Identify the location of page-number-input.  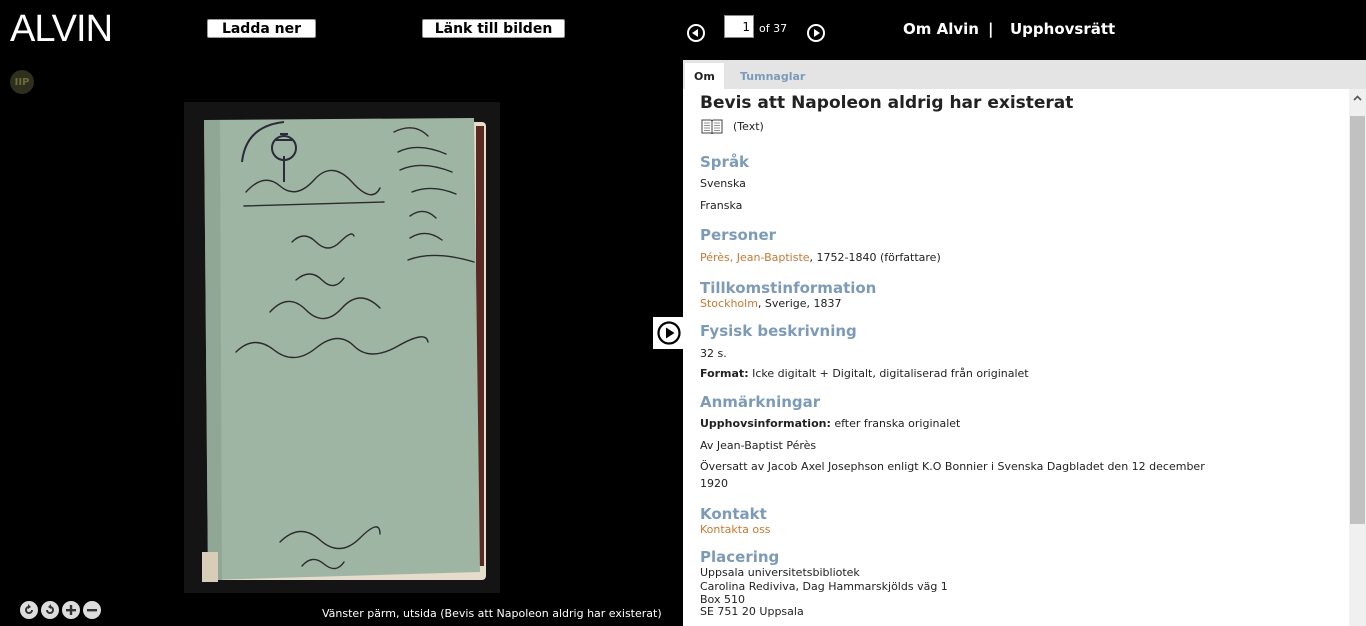
(739, 26).